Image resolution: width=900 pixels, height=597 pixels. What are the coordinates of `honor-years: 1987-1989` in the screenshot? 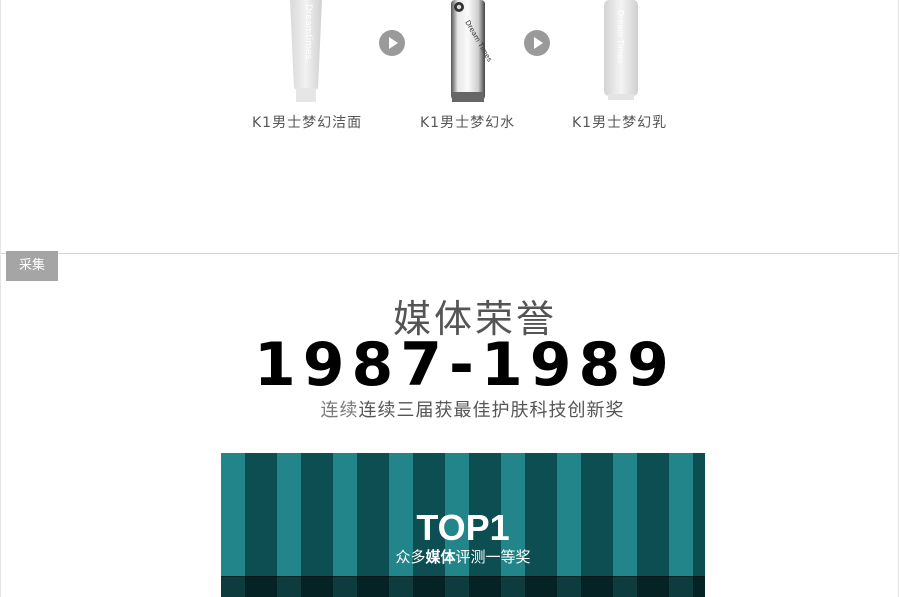 It's located at (465, 365).